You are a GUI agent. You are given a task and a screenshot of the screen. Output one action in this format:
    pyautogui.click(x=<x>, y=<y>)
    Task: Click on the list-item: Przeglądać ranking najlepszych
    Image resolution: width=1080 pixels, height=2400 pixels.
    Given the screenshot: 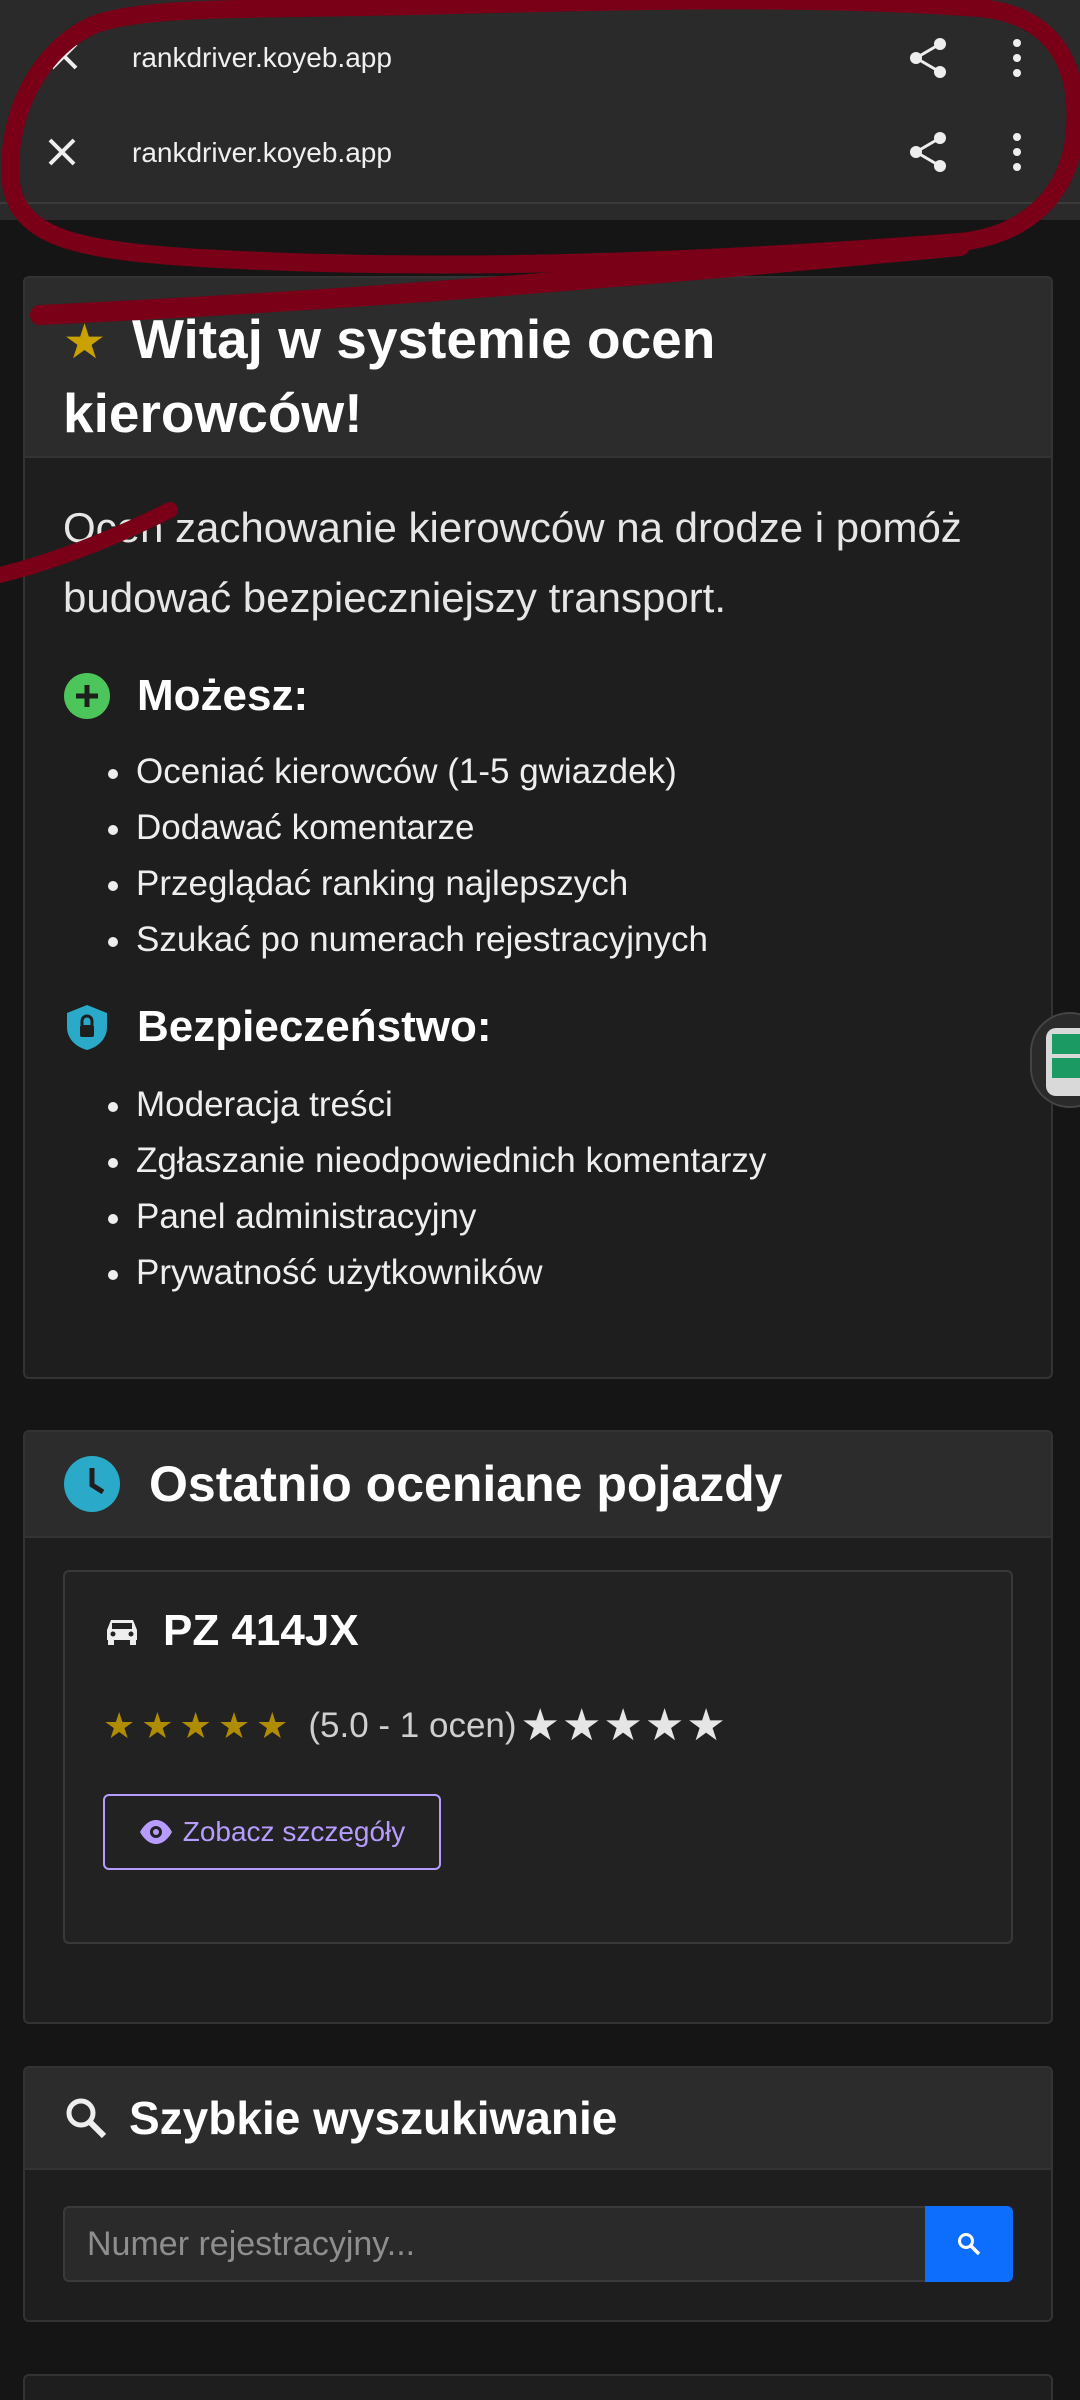 What is the action you would take?
    pyautogui.click(x=408, y=884)
    